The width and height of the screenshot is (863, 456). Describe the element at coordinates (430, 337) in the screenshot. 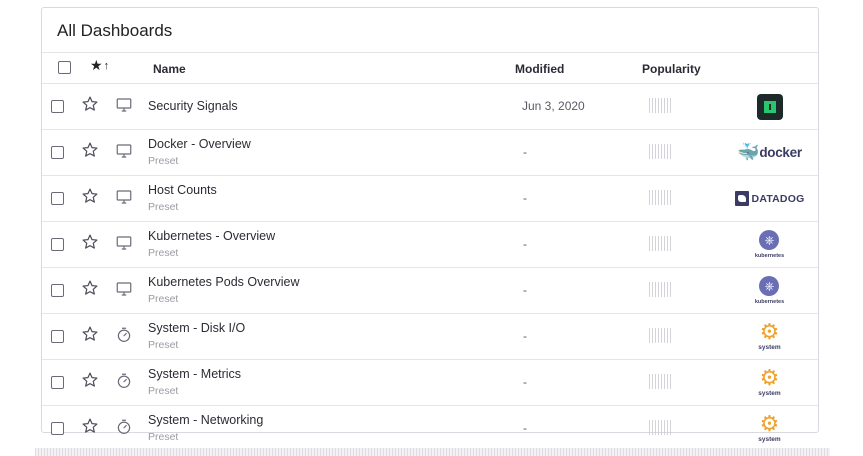

I see `table-row: System - Disk I/O Preset - ⚙ system` at that location.